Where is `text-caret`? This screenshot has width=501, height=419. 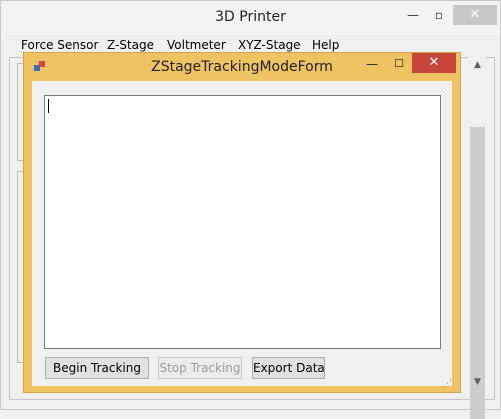 text-caret is located at coordinates (48, 106).